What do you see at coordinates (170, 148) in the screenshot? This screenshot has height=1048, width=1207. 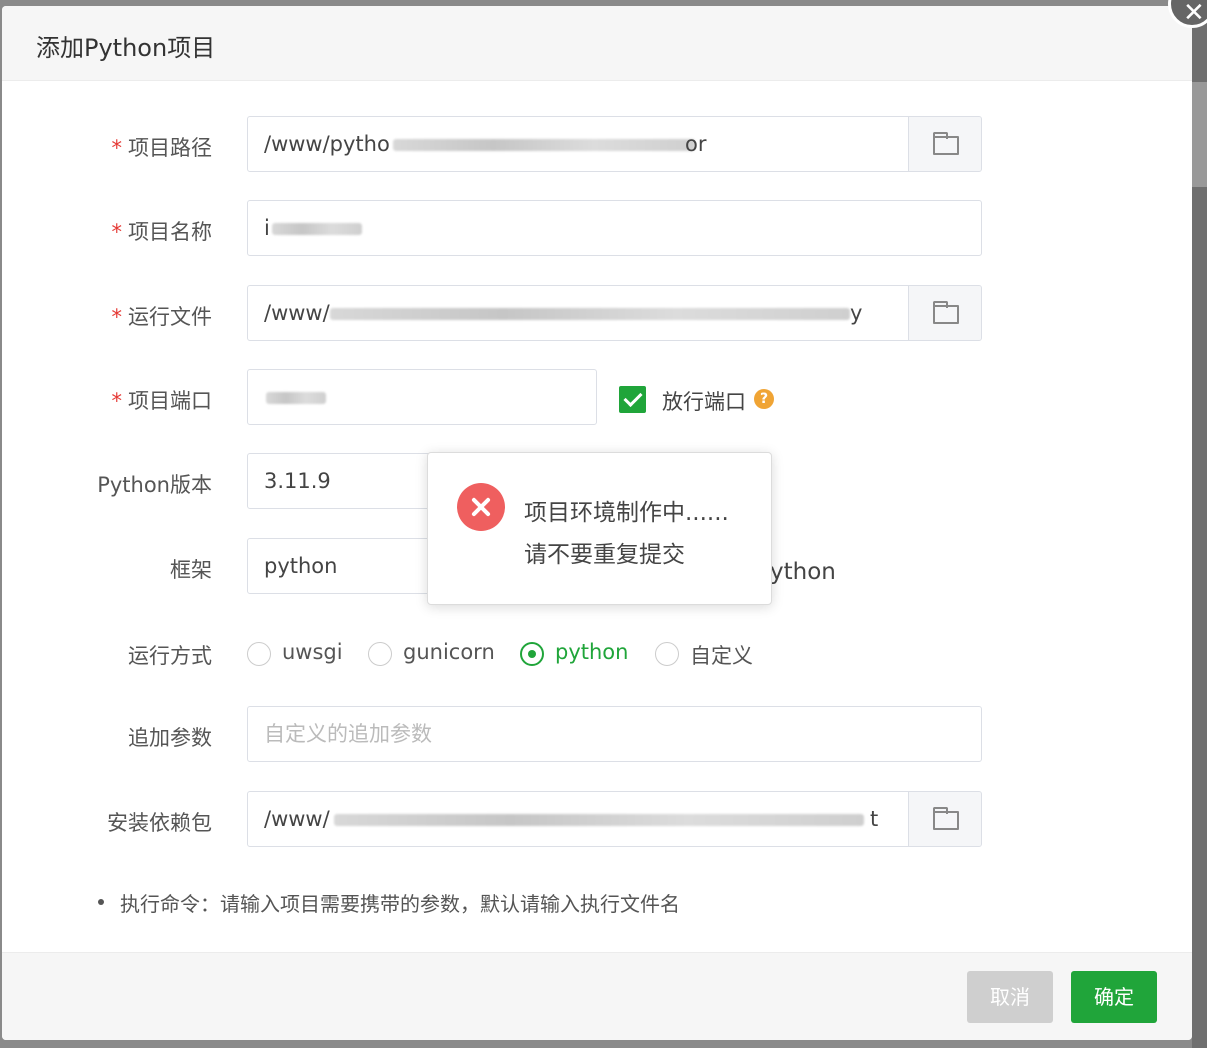 I see `label-text: 项目路径` at bounding box center [170, 148].